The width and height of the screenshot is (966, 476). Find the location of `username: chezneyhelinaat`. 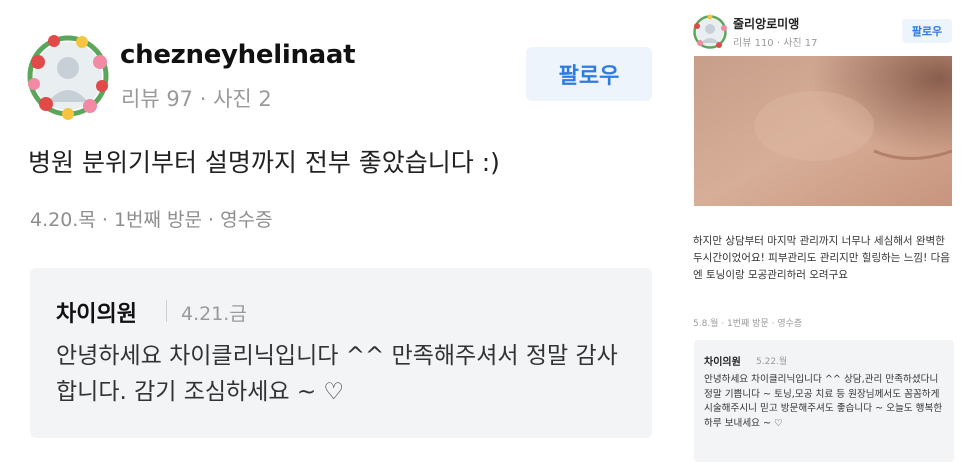

username: chezneyhelinaat is located at coordinates (238, 55).